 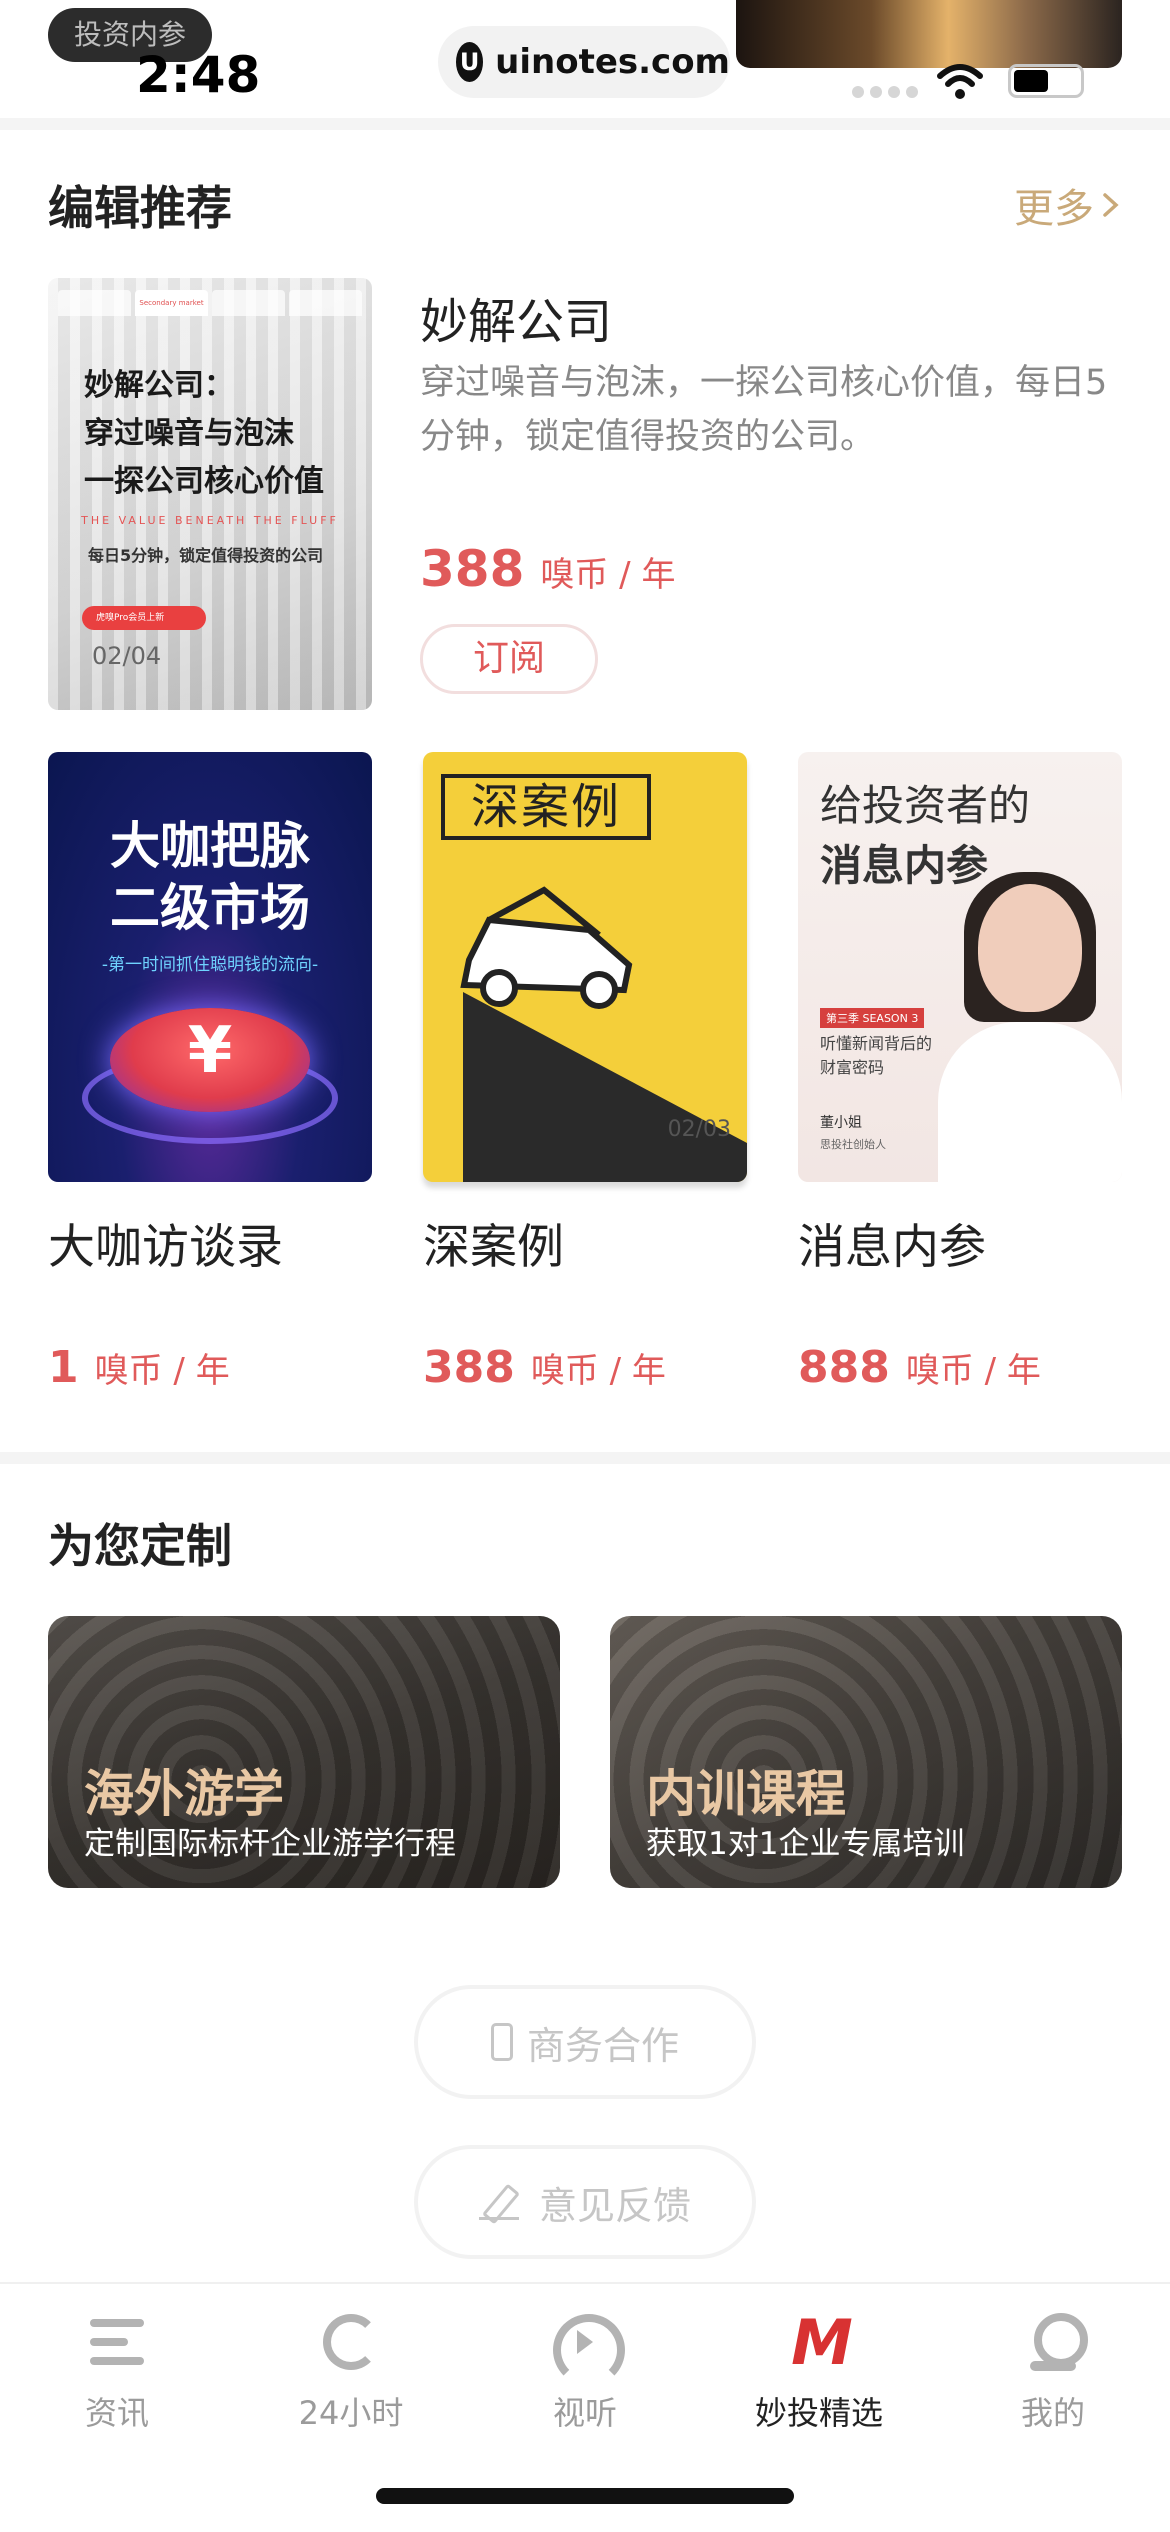 I want to click on price-value: 888, so click(x=844, y=1367).